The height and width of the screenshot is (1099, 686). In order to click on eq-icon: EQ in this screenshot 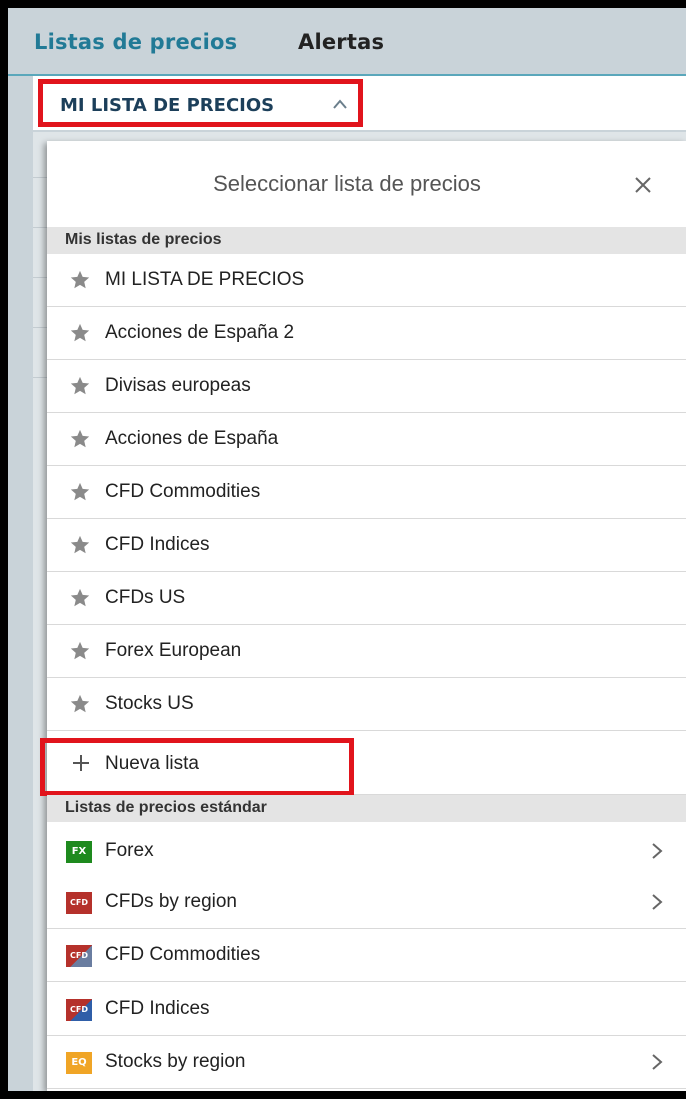, I will do `click(79, 1063)`.